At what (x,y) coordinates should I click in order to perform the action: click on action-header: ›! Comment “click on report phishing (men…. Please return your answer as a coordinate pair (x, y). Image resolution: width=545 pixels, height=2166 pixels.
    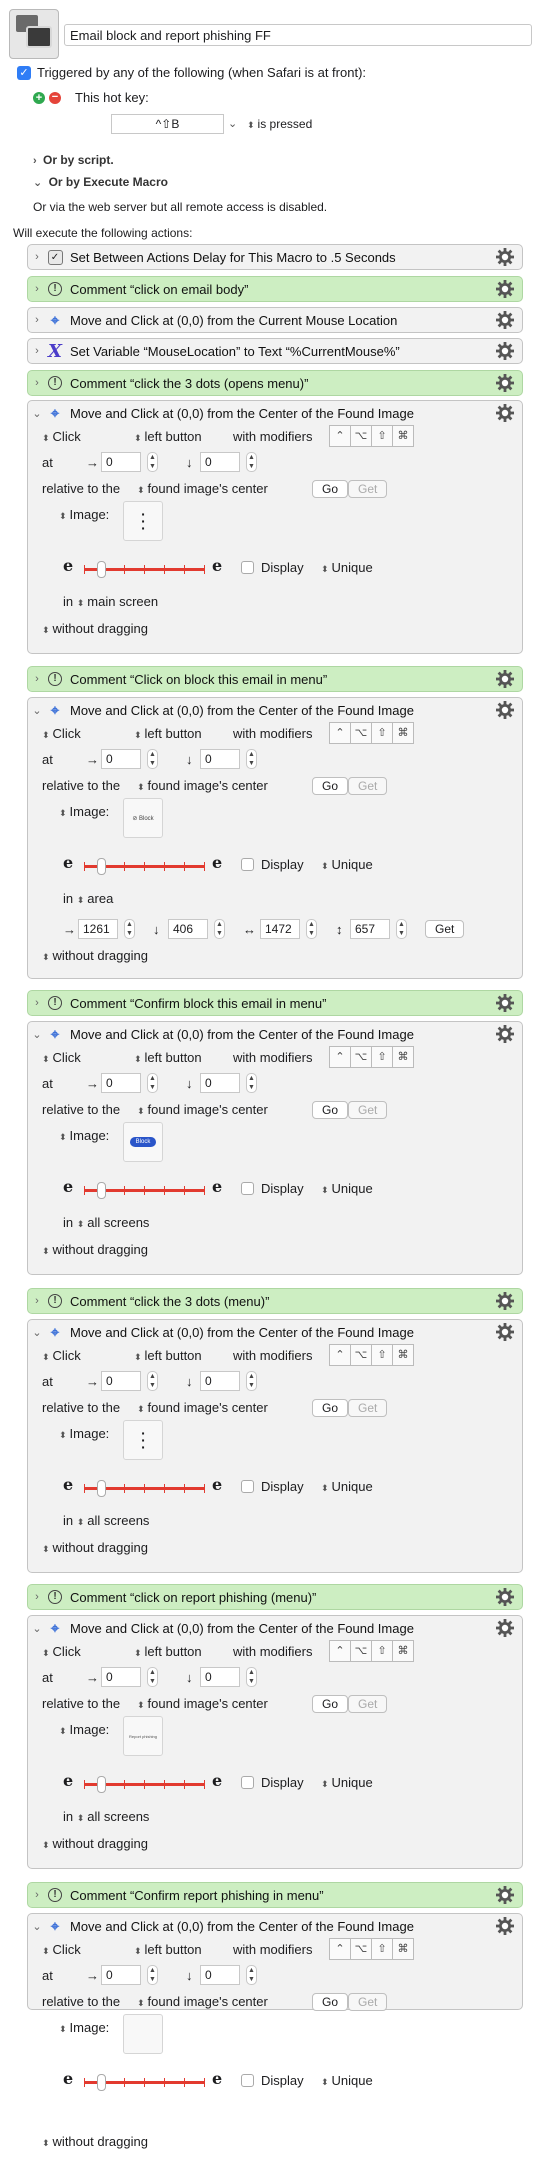
    Looking at the image, I should click on (275, 1597).